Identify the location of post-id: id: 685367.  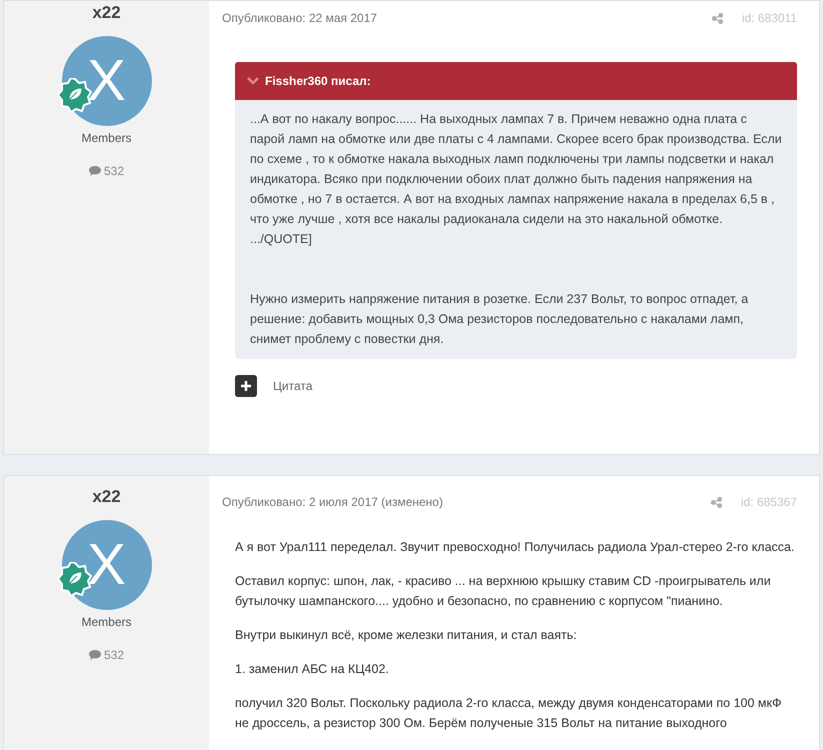
(768, 502).